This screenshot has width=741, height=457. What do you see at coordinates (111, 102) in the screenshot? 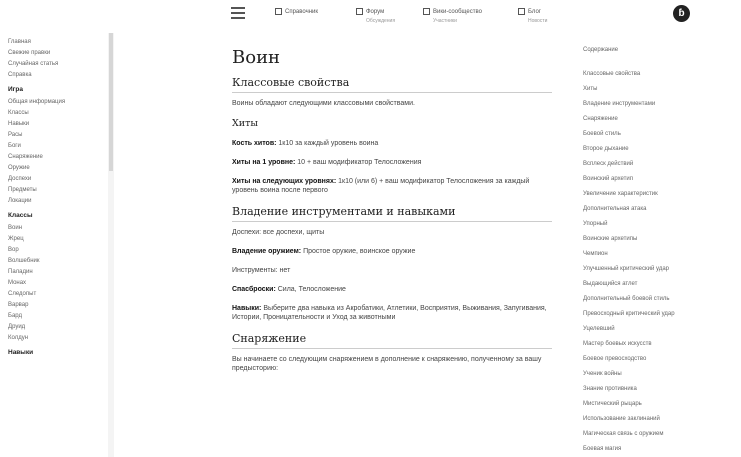
I see `scrollbar-thumb` at bounding box center [111, 102].